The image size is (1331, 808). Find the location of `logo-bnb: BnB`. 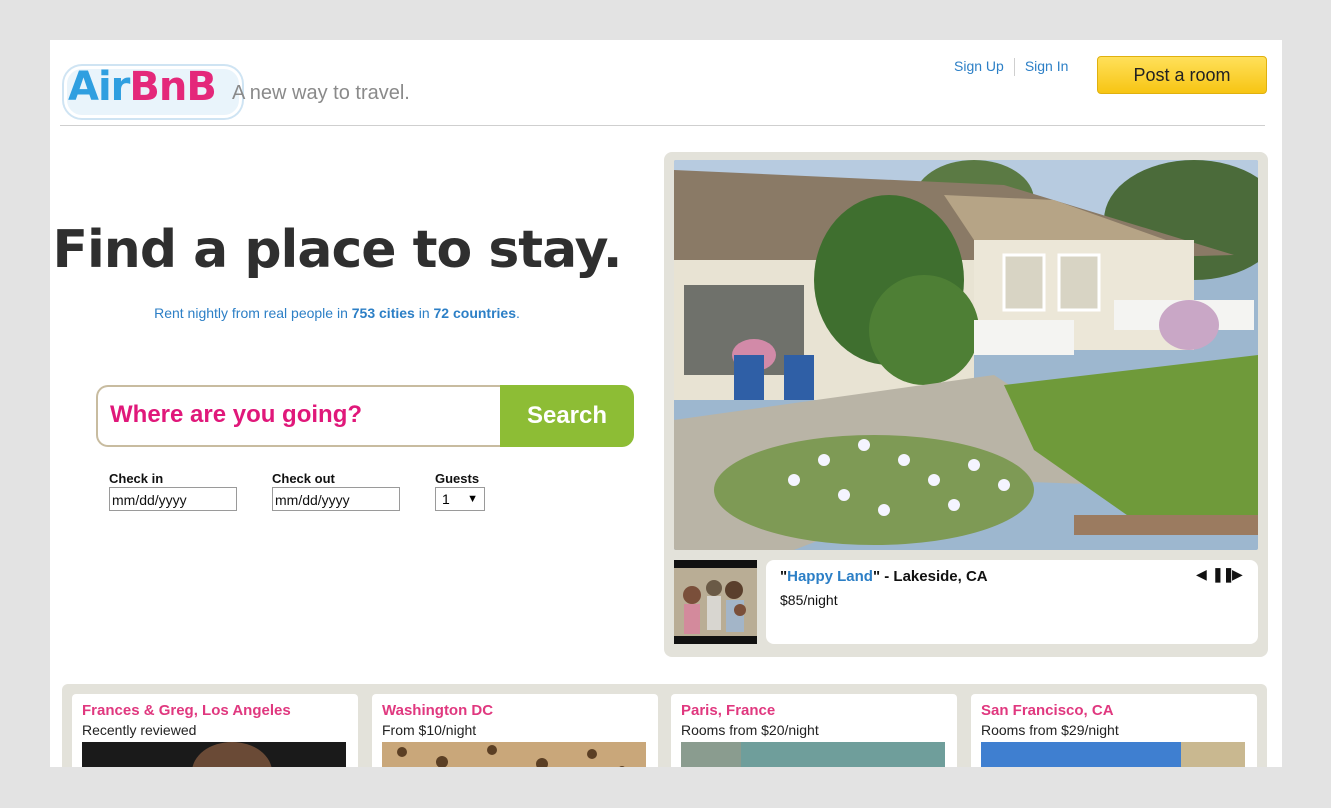

logo-bnb: BnB is located at coordinates (172, 87).